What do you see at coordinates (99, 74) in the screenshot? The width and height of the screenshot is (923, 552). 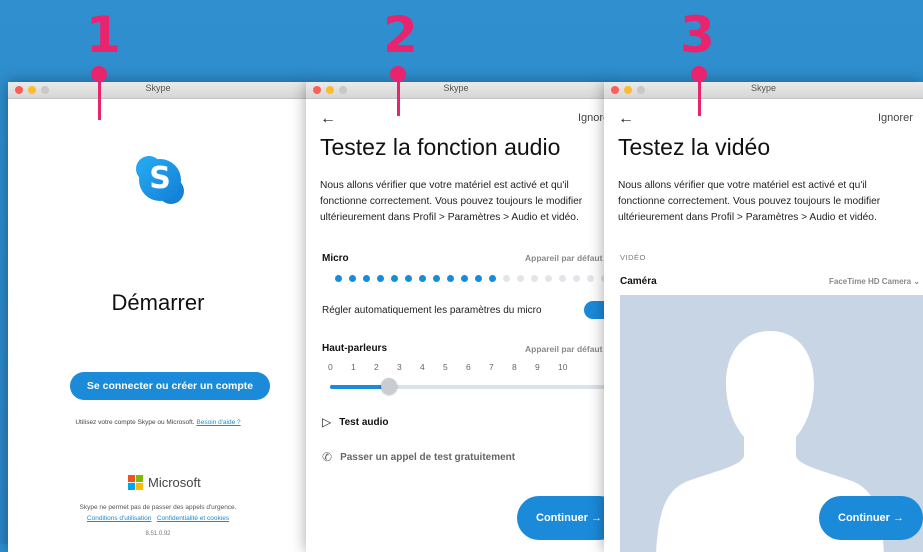 I see `pin-marker-1-head` at bounding box center [99, 74].